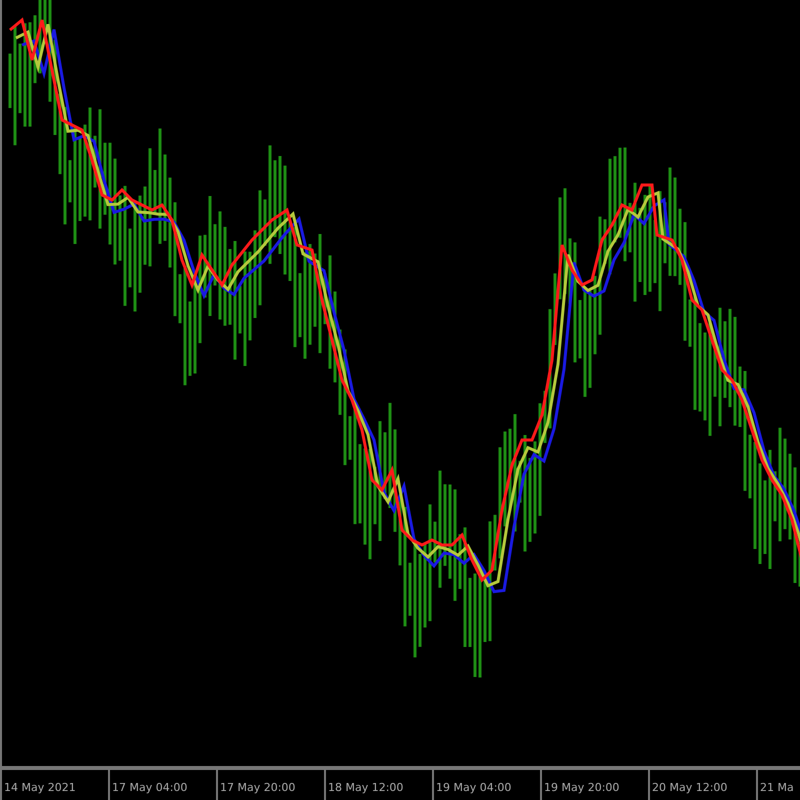 This screenshot has width=800, height=800. Describe the element at coordinates (690, 787) in the screenshot. I see `axis-label: 20 May 12:00` at that location.